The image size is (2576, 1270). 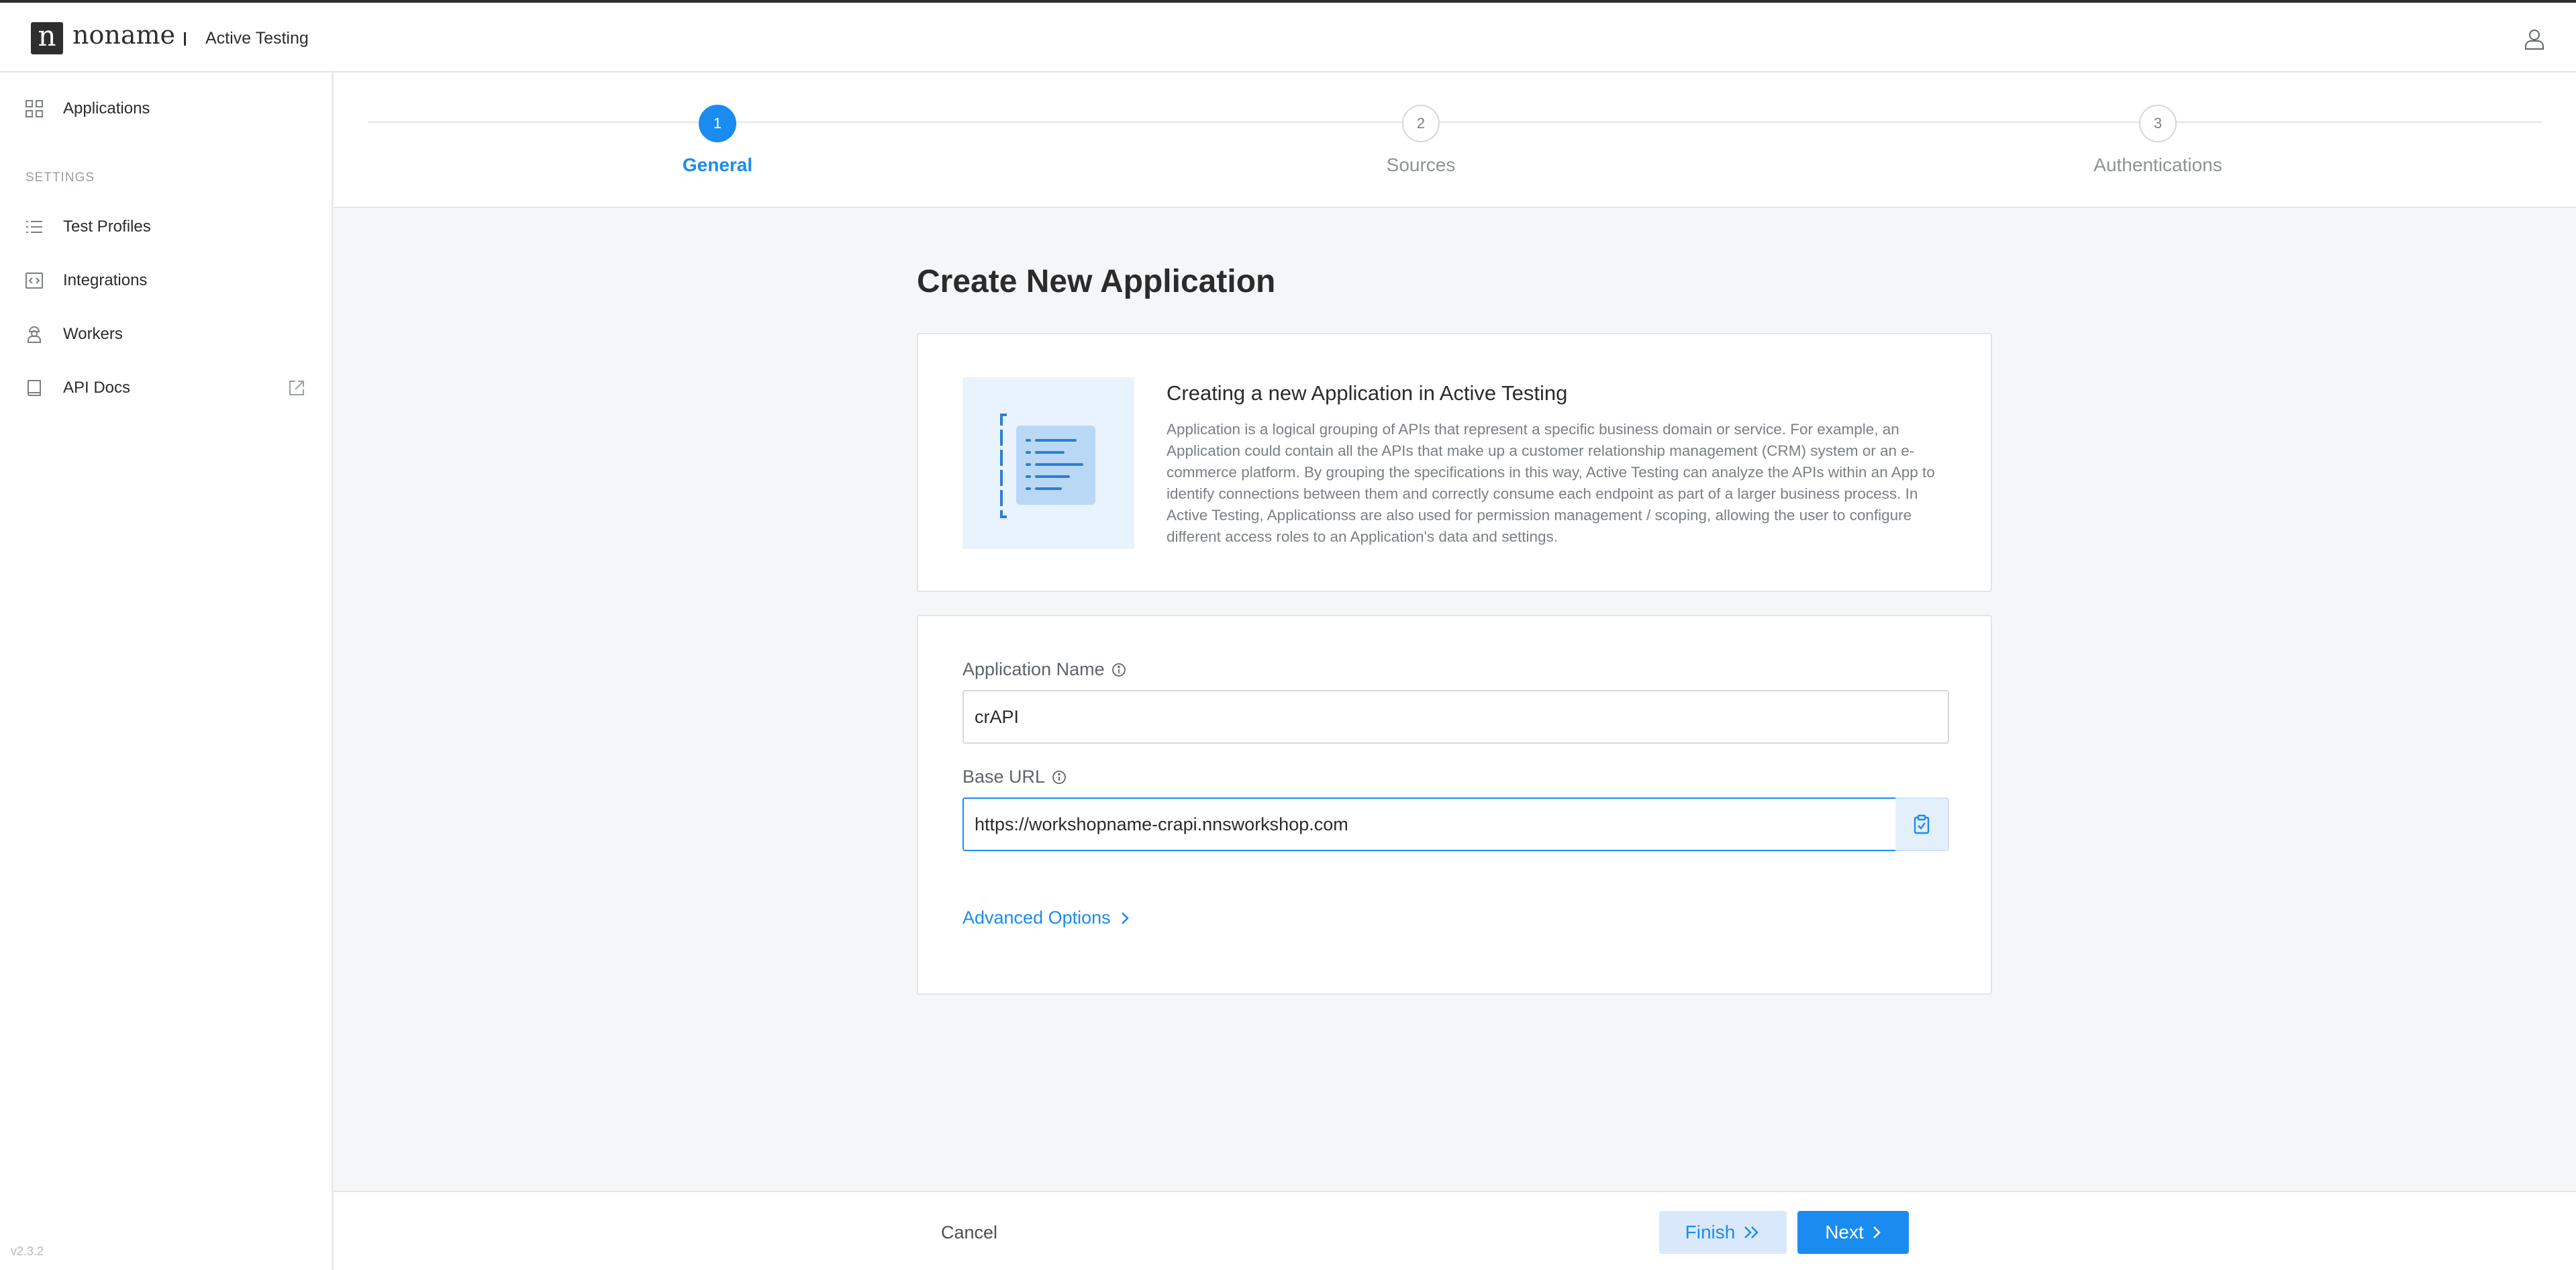 I want to click on top-bar: n noname Active Testing, so click(x=1288, y=36).